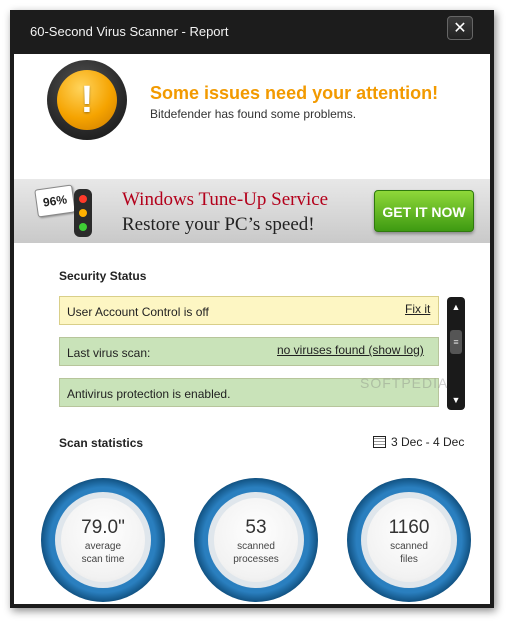 The image size is (514, 631). Describe the element at coordinates (149, 394) in the screenshot. I see `status-label: Antivirus protection is enabled.` at that location.